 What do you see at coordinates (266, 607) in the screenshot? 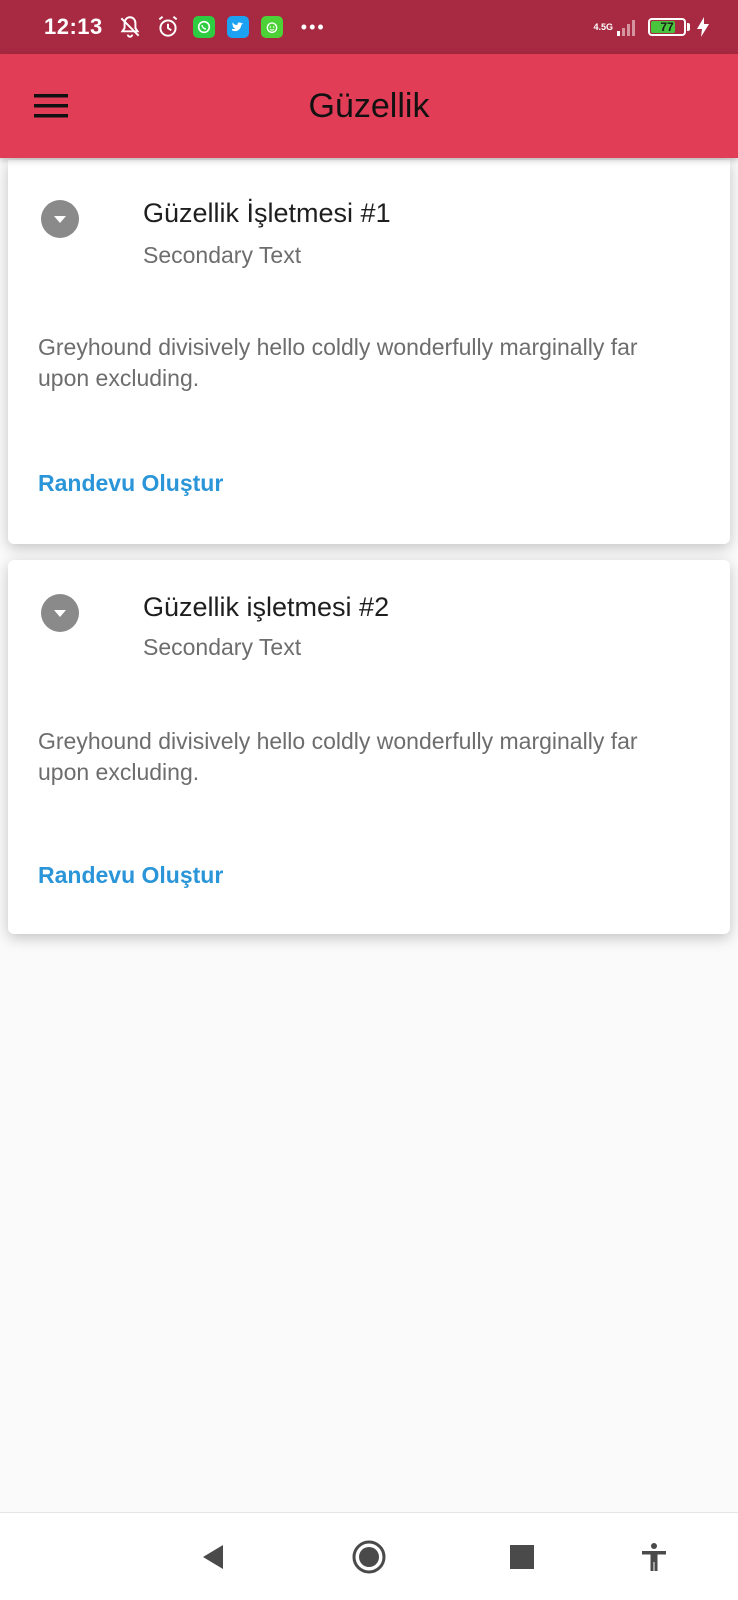
I see `card-title: Güzellik işletmesi #2` at bounding box center [266, 607].